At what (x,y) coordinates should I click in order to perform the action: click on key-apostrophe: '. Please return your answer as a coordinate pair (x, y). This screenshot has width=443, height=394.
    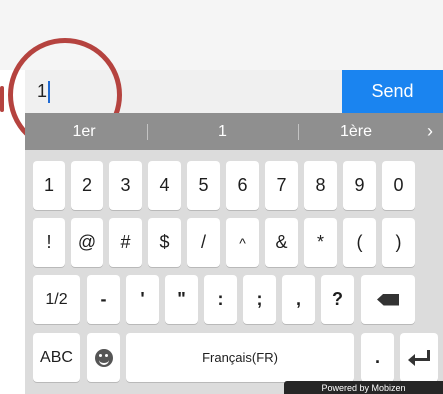
    Looking at the image, I should click on (142, 299).